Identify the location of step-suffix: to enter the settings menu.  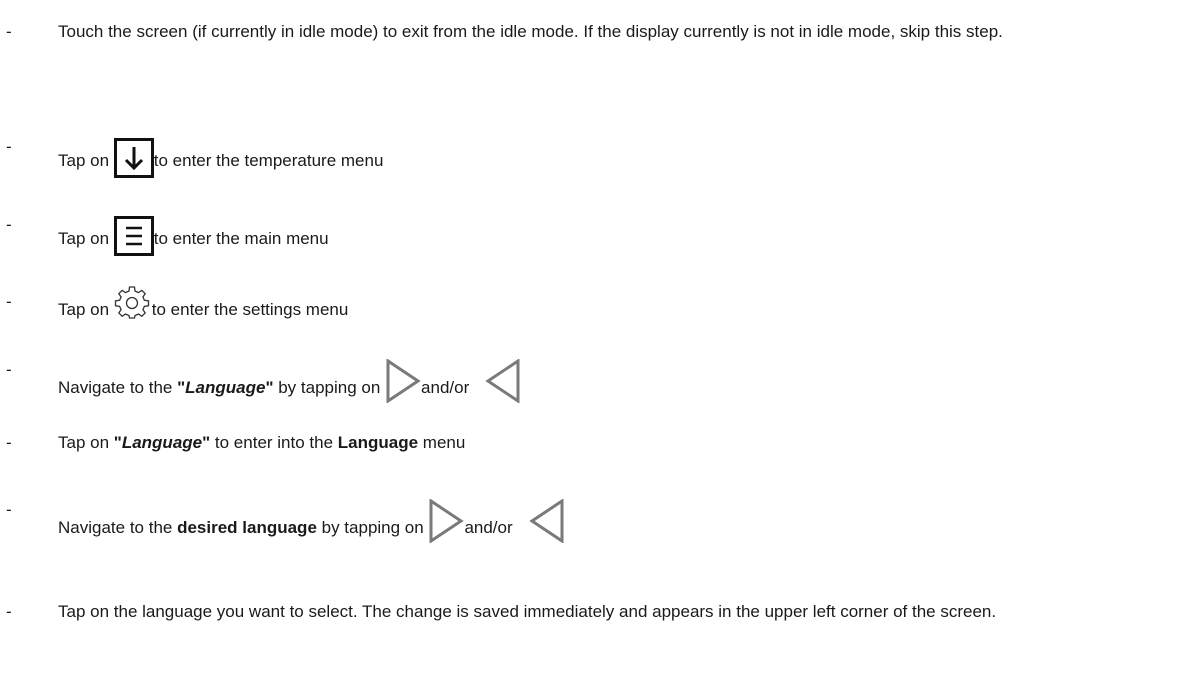
(250, 309).